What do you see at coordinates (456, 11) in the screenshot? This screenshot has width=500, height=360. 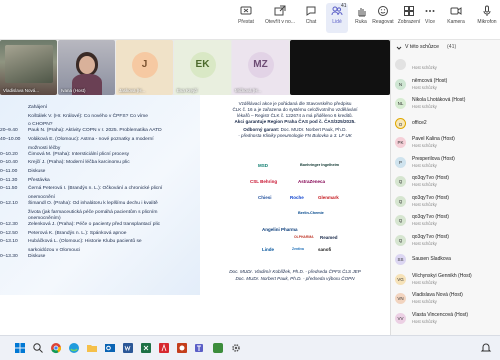 I see `camera-icon` at bounding box center [456, 11].